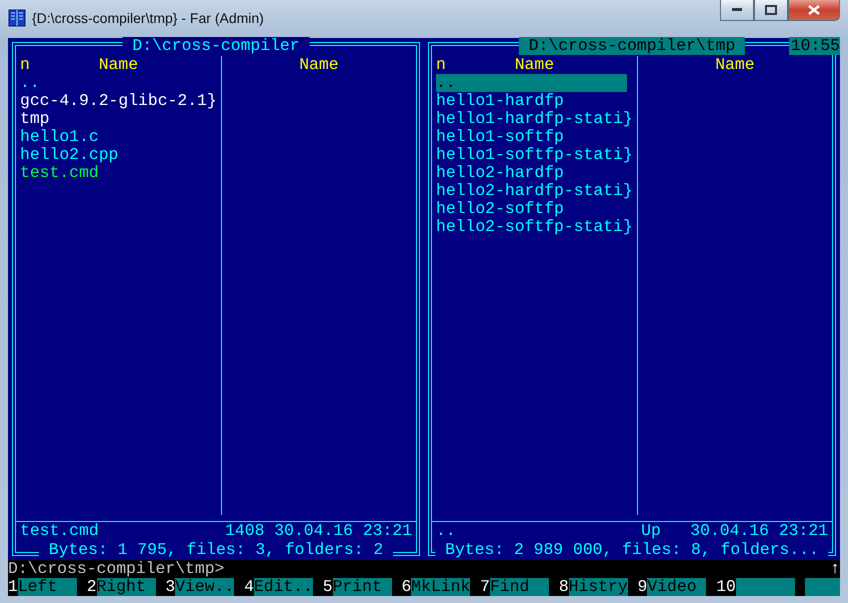 Image resolution: width=848 pixels, height=603 pixels. I want to click on file-item: hello2-softfp-stati}, so click(534, 227).